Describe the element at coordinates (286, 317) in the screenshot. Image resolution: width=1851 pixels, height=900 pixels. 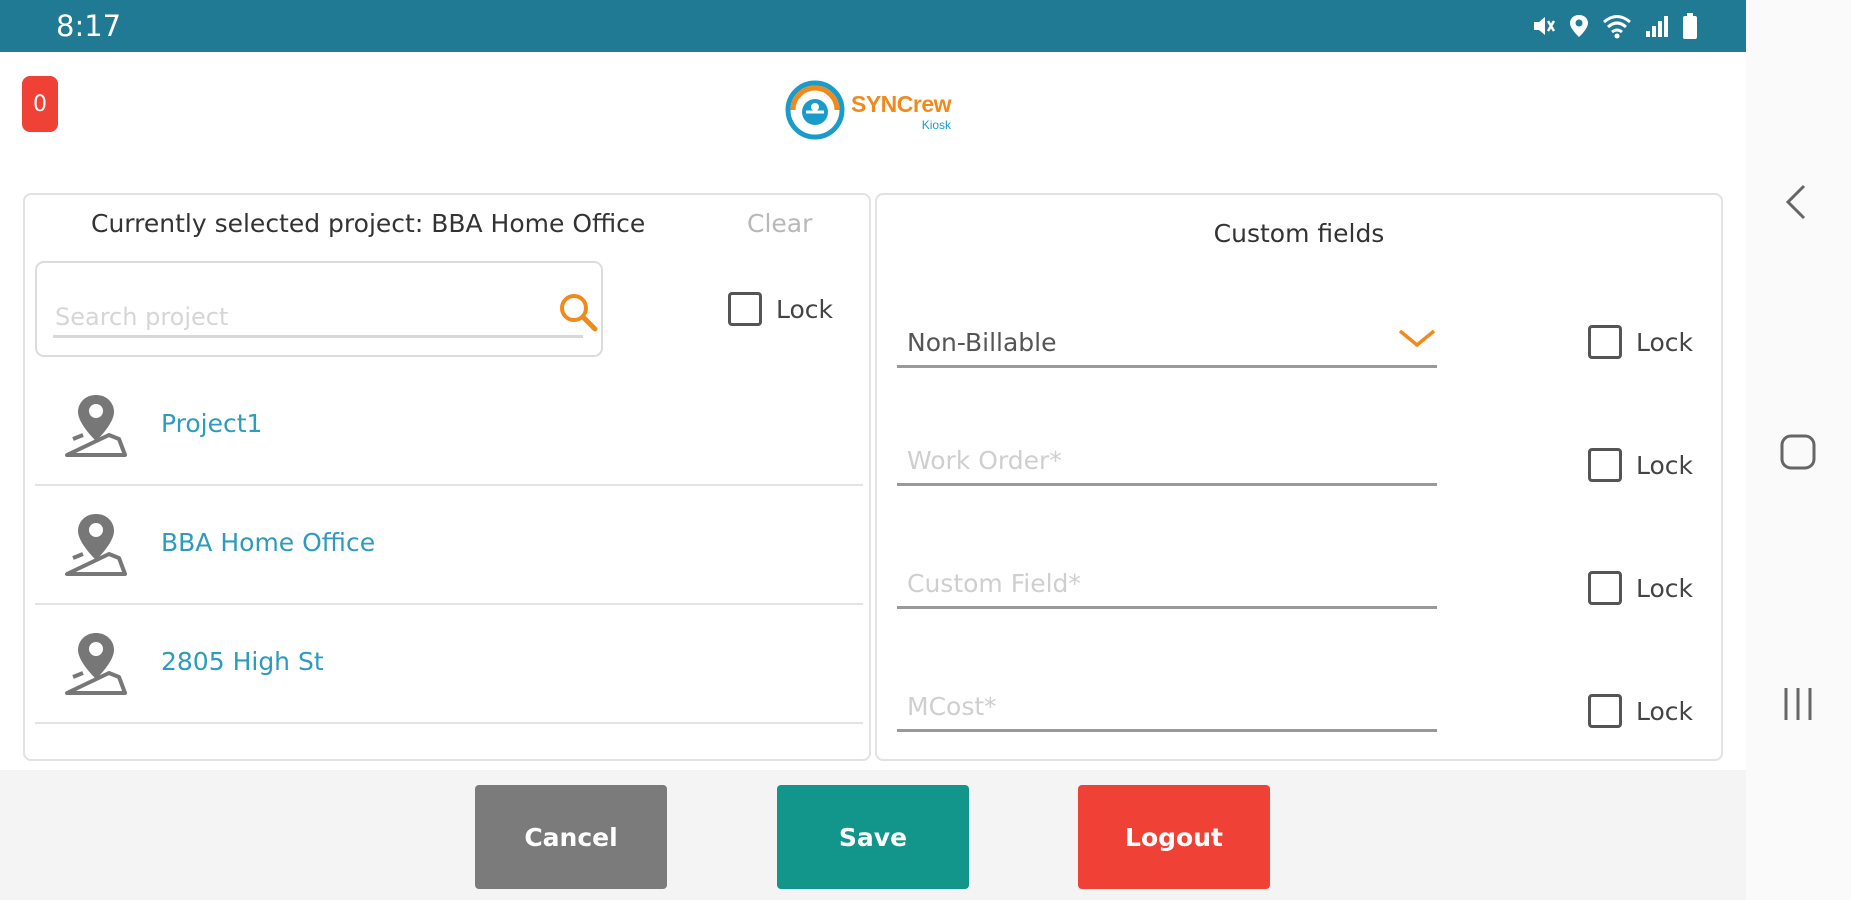
I see `search-input` at that location.